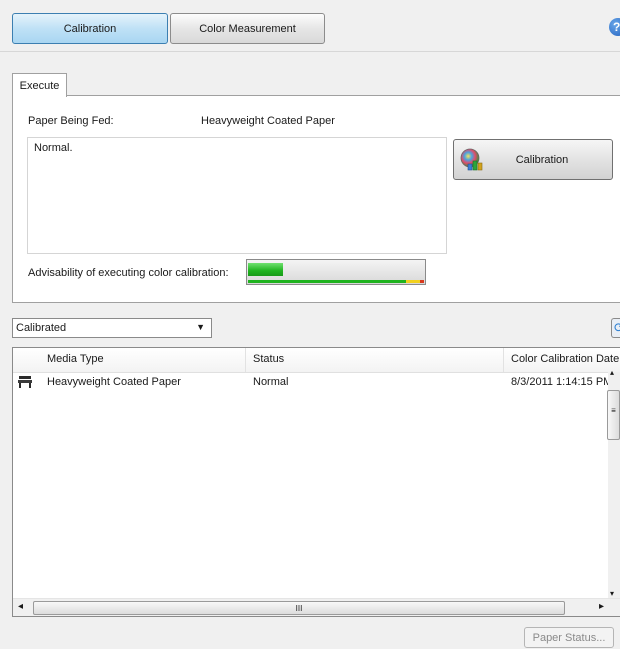 The image size is (620, 649). I want to click on list-header: Media Type Status Color Calibration Date, so click(316, 360).